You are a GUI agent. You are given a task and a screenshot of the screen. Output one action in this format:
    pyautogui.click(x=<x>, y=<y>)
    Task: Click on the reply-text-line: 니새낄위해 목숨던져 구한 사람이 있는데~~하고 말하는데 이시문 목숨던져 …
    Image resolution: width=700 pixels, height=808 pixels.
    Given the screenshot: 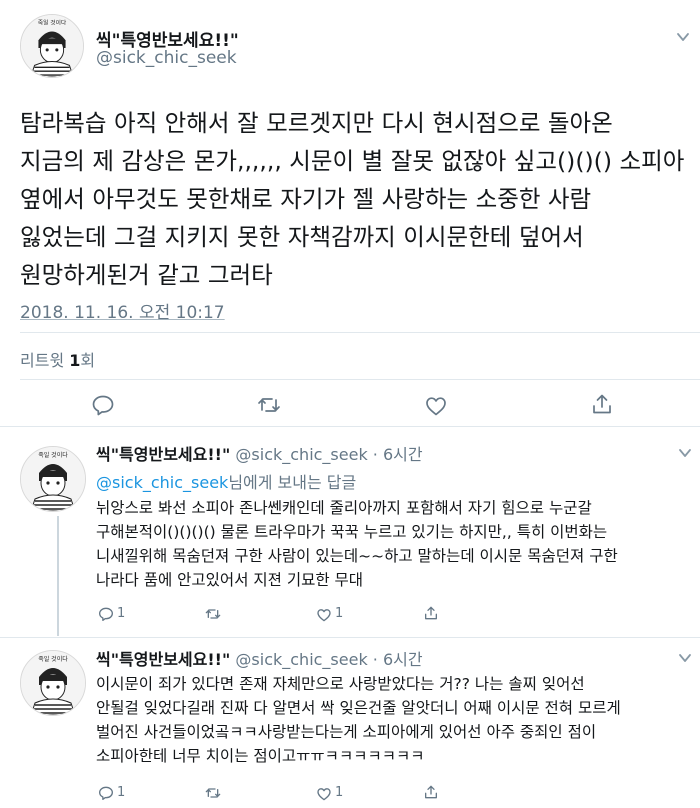 What is the action you would take?
    pyautogui.click(x=357, y=556)
    